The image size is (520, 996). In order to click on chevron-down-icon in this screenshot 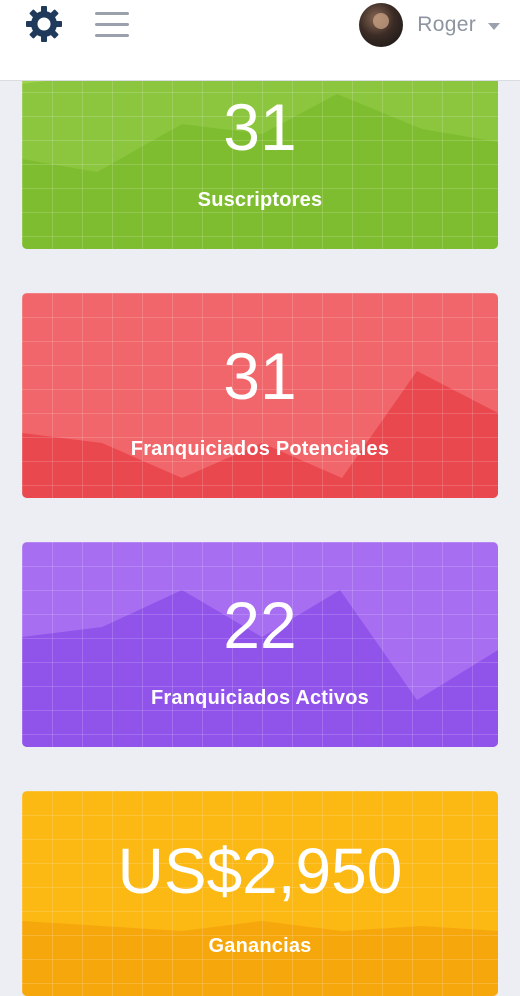, I will do `click(494, 26)`.